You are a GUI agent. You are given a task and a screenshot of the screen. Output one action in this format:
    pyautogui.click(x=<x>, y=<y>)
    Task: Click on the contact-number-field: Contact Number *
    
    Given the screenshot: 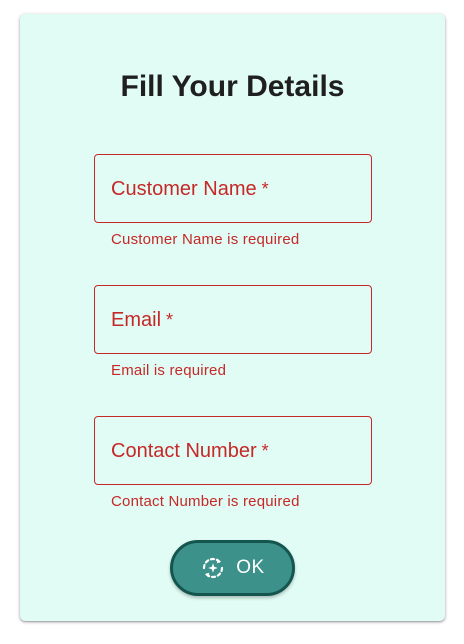 What is the action you would take?
    pyautogui.click(x=233, y=450)
    